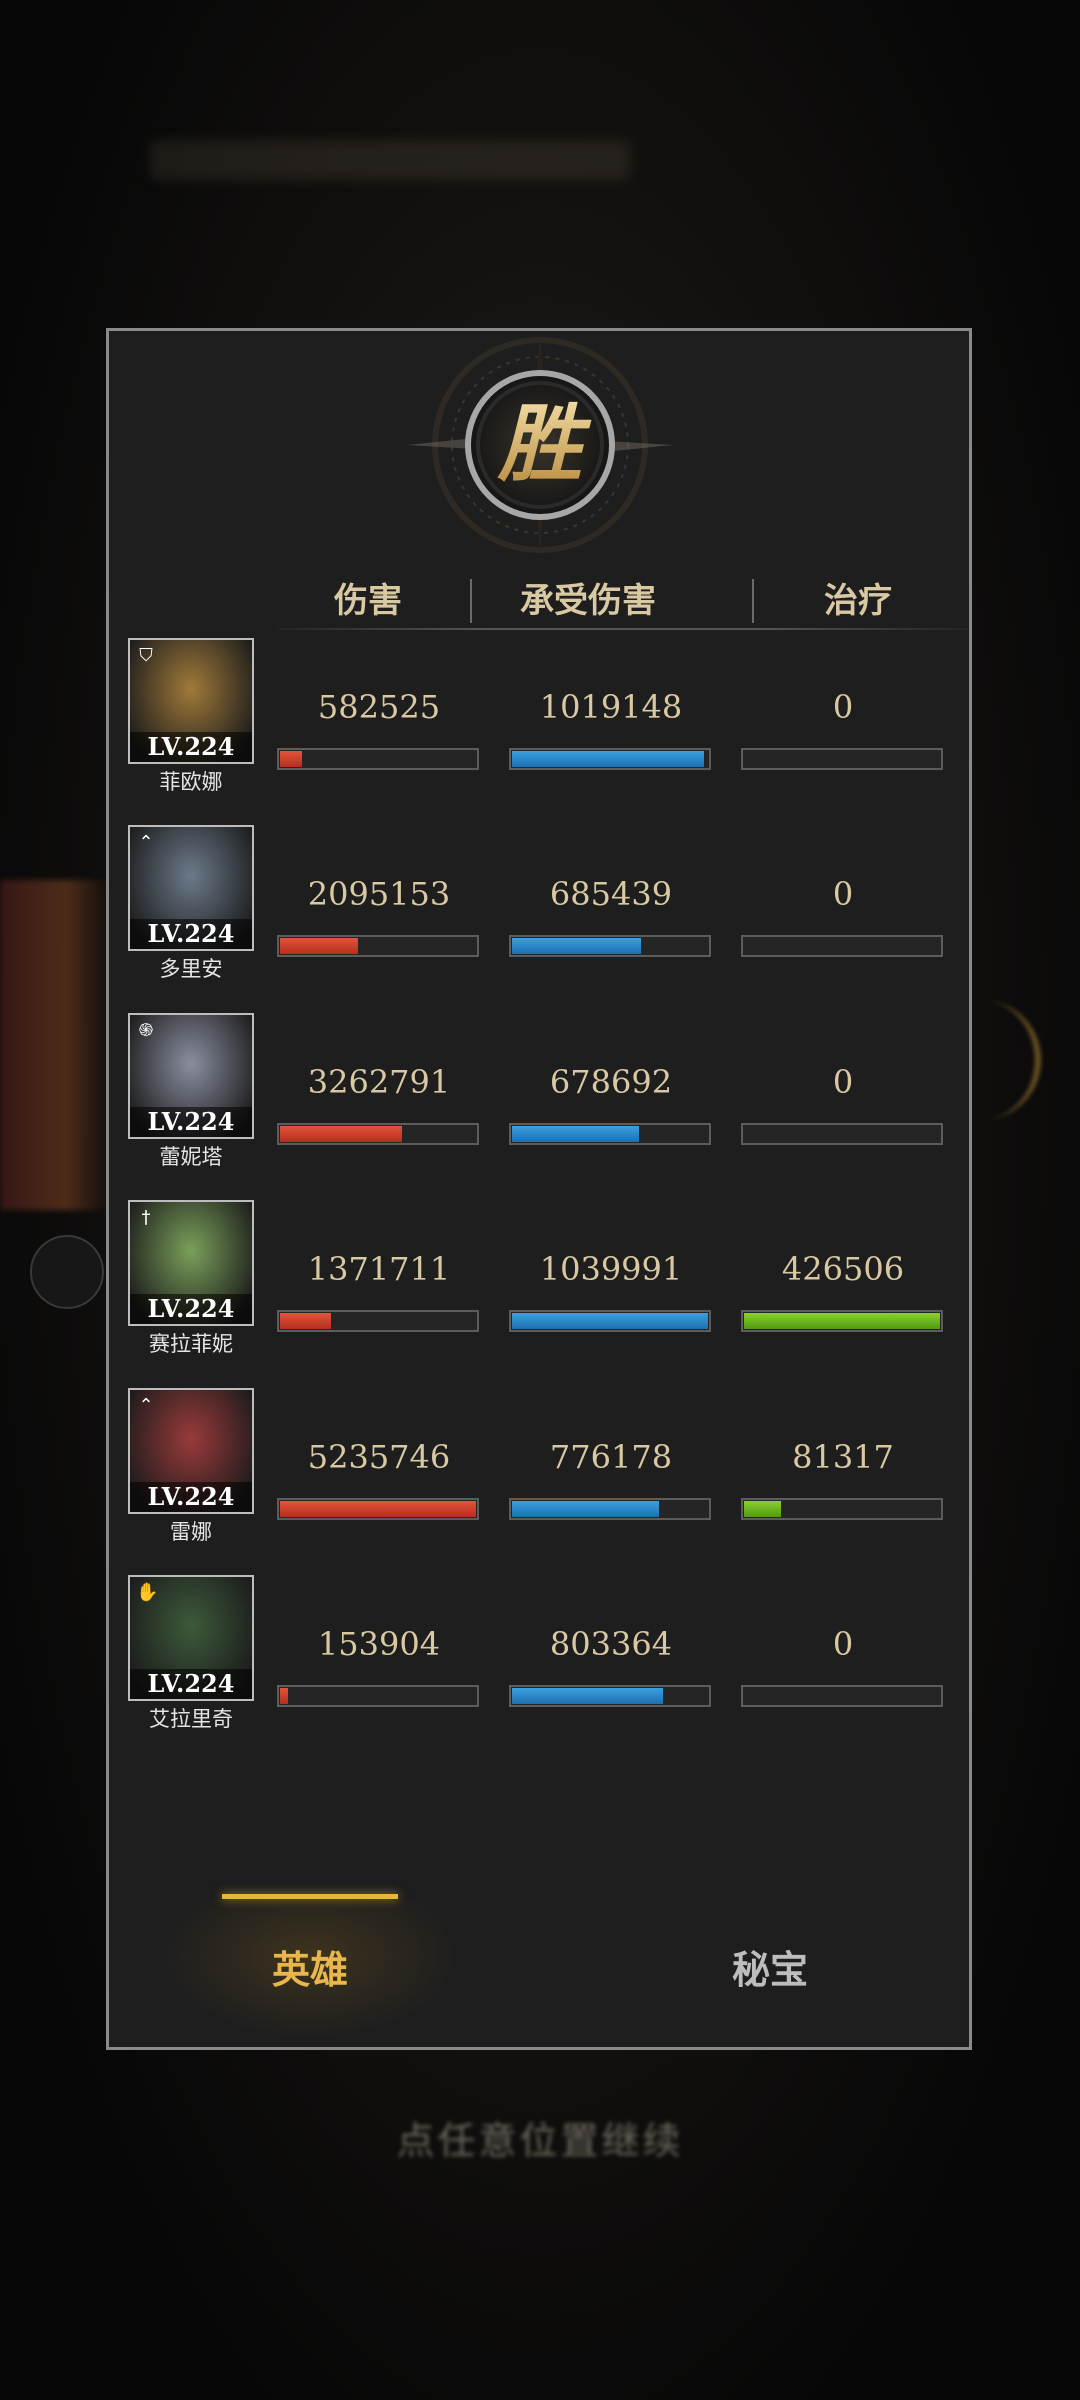 The image size is (1080, 2400). What do you see at coordinates (379, 894) in the screenshot?
I see `damage-value: 2095153` at bounding box center [379, 894].